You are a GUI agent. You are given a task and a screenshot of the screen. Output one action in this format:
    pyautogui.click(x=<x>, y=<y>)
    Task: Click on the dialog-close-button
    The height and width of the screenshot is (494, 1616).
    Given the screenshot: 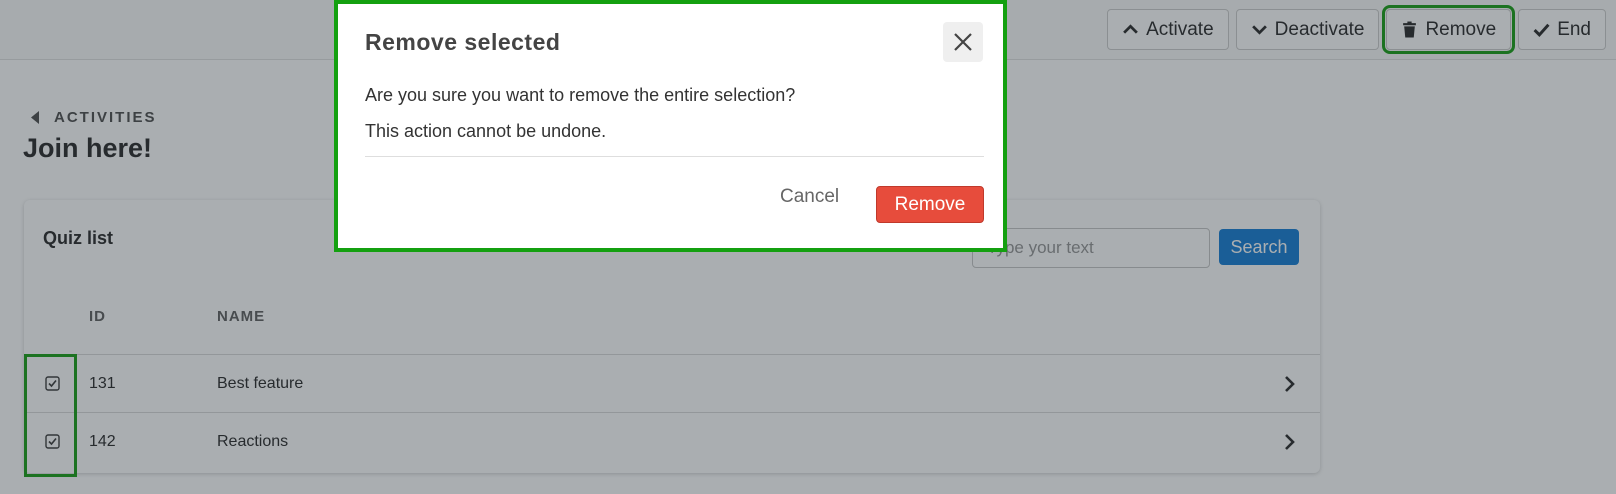 What is the action you would take?
    pyautogui.click(x=963, y=42)
    